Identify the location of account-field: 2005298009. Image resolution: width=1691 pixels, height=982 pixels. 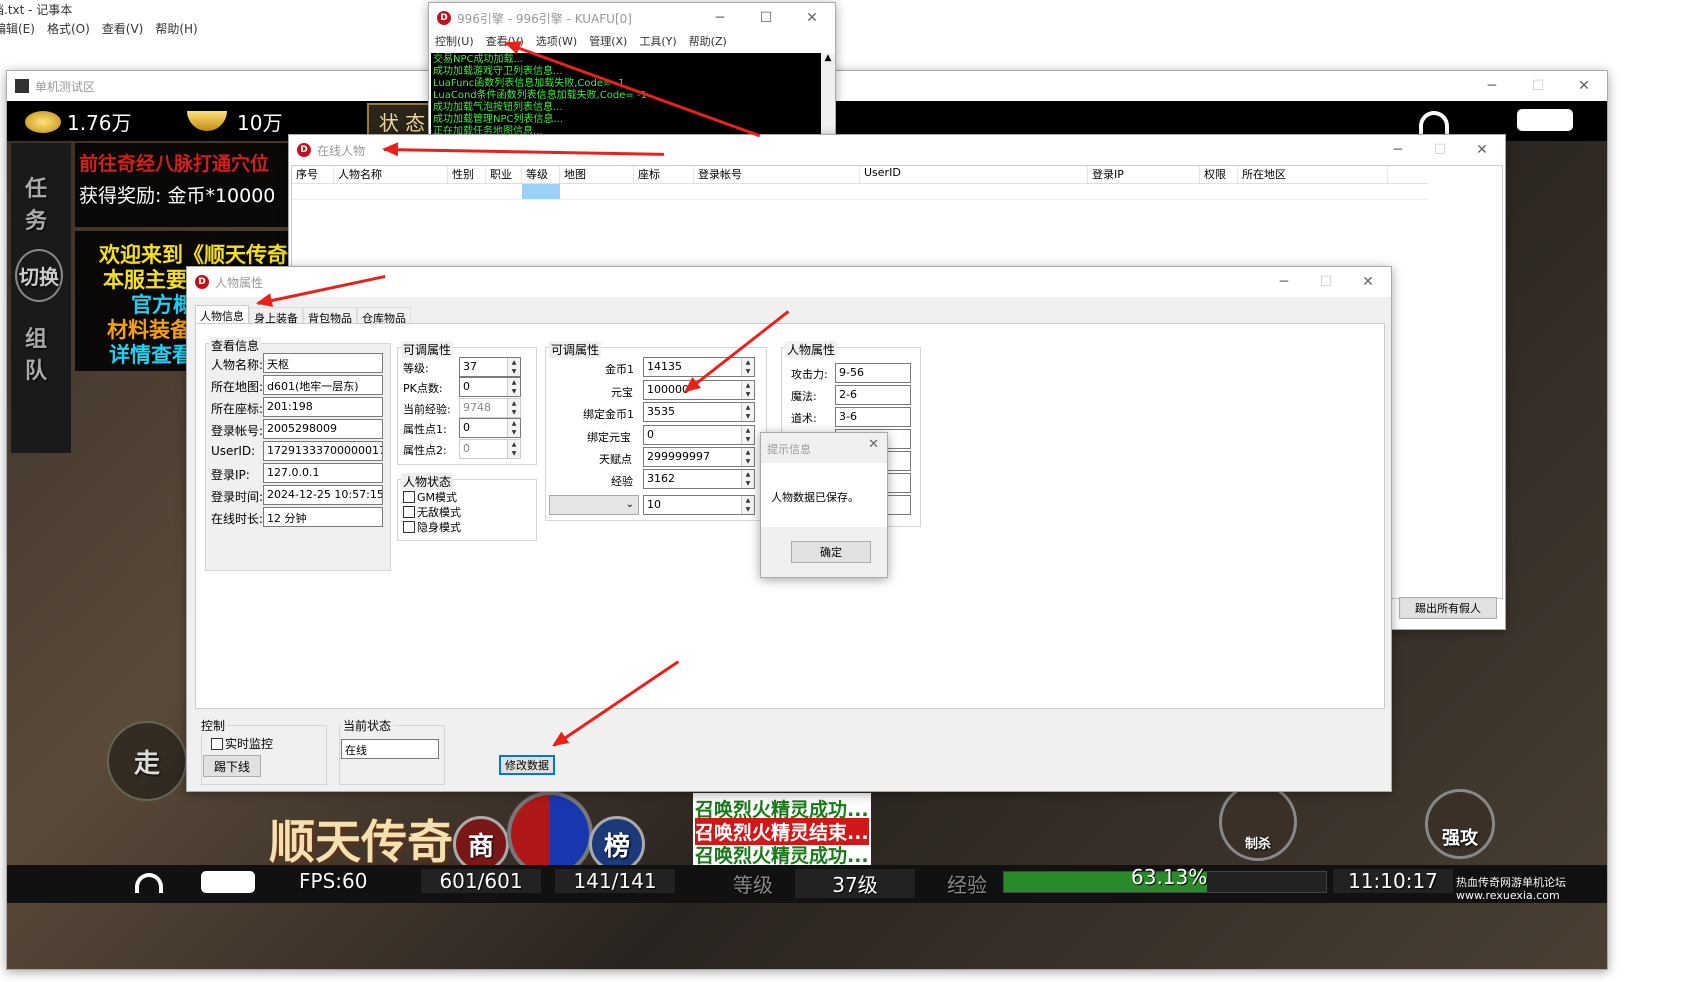
(323, 429).